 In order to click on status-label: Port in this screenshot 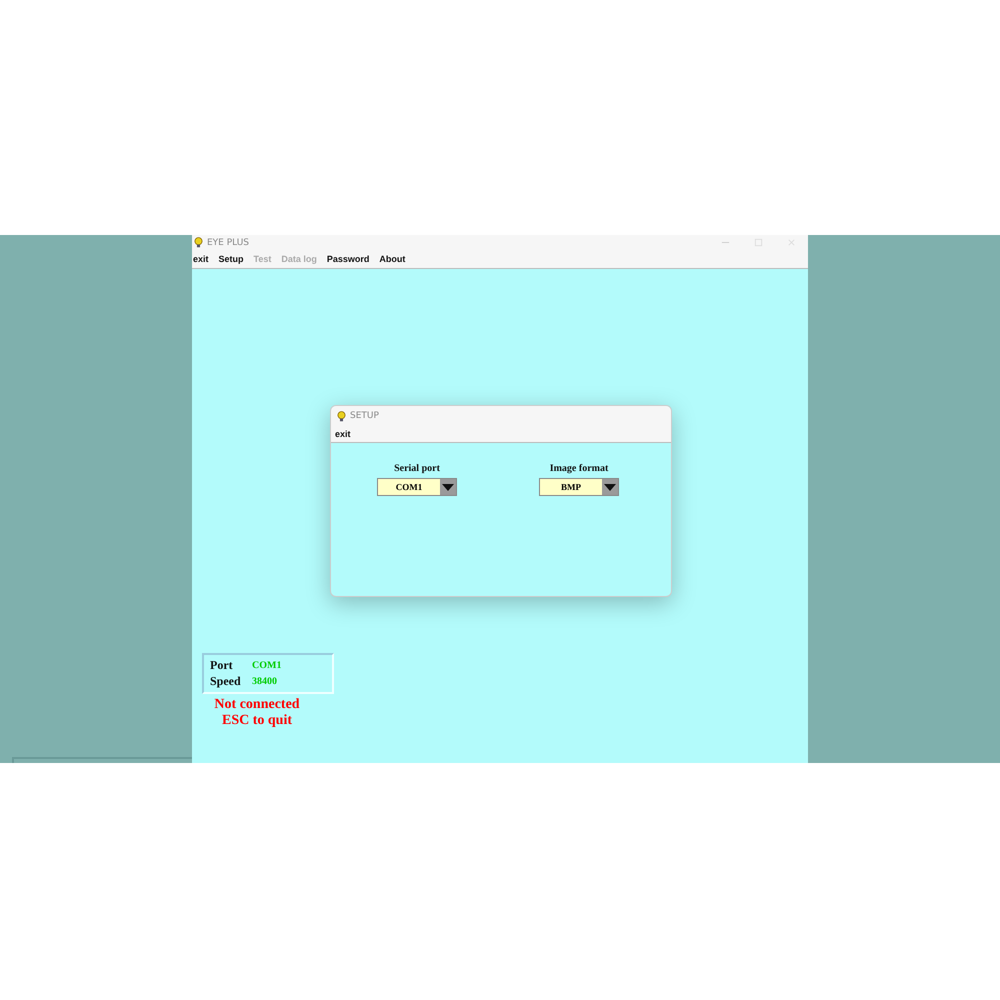, I will do `click(222, 665)`.